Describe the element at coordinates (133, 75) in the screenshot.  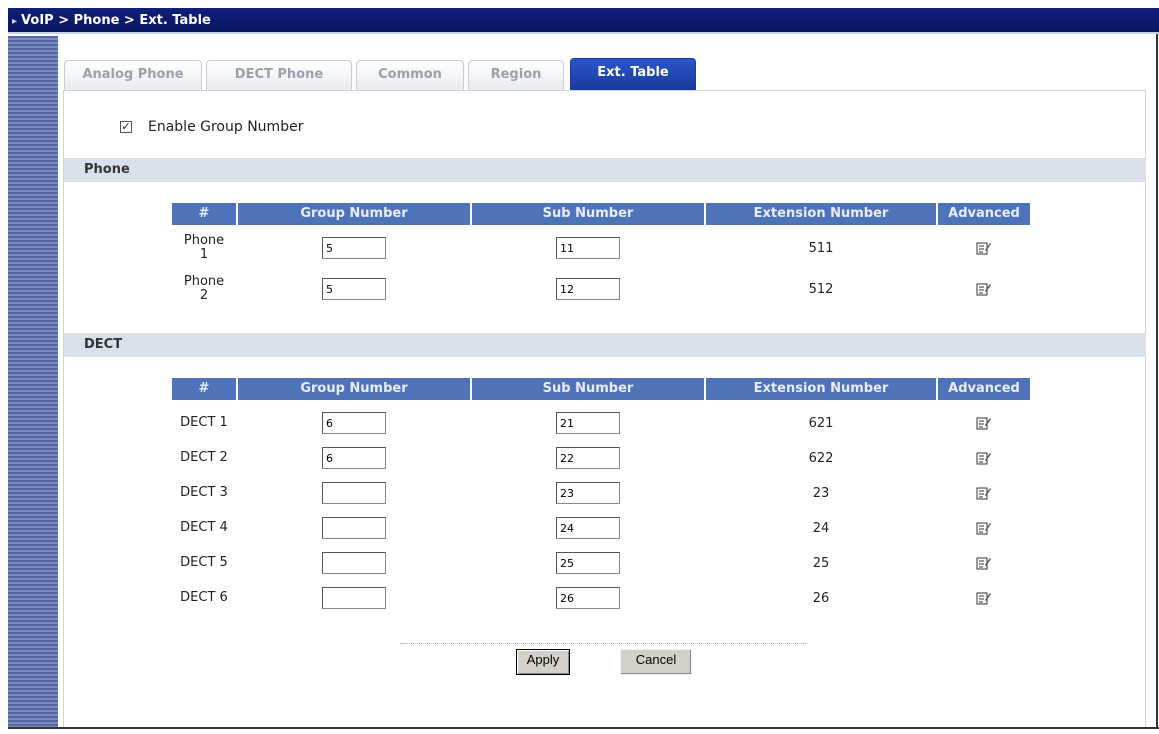
I see `tab-analog-phone: Analog Phone` at that location.